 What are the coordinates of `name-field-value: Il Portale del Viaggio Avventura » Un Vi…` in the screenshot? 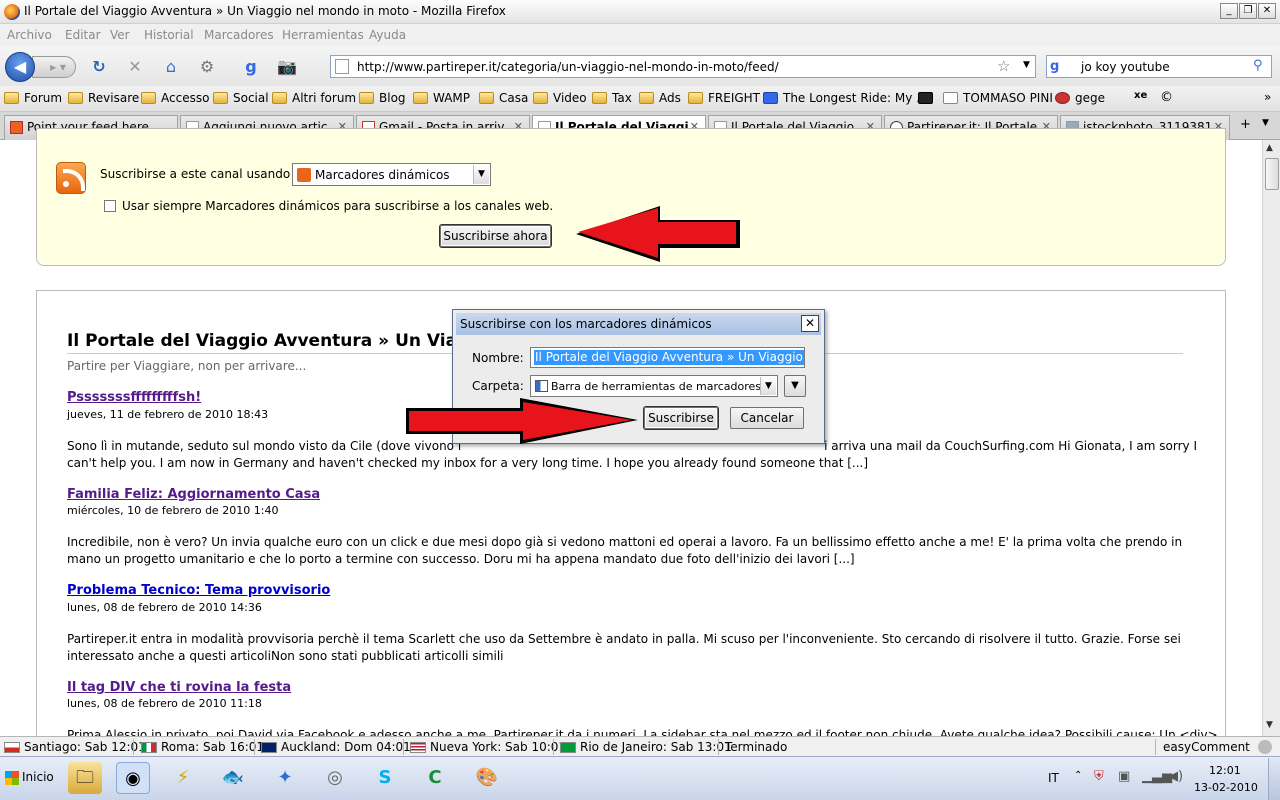 It's located at (669, 357).